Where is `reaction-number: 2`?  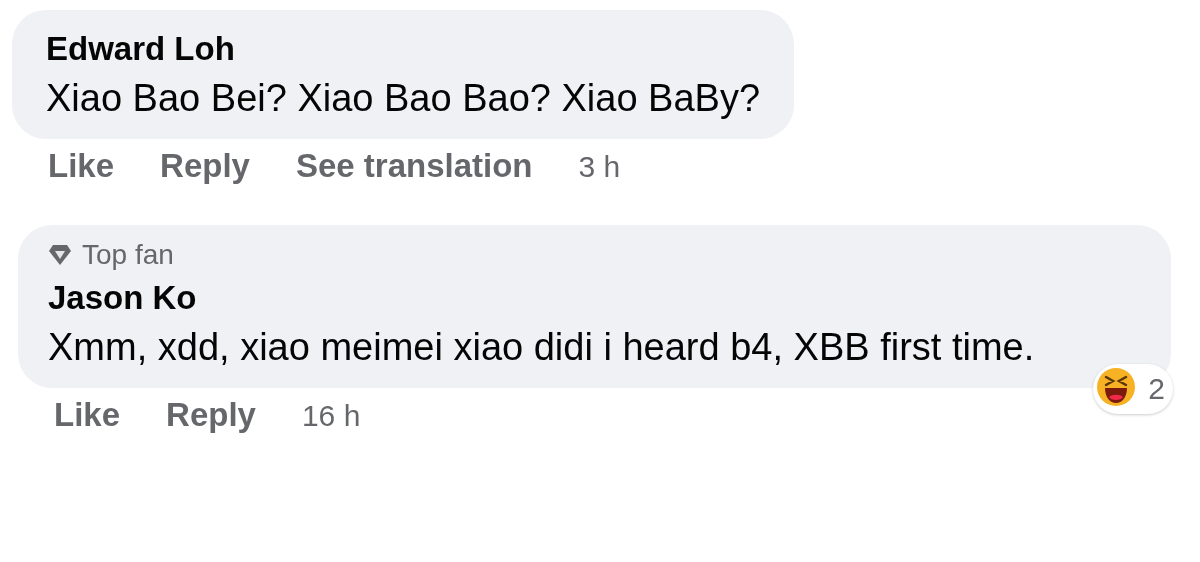 reaction-number: 2 is located at coordinates (1156, 389).